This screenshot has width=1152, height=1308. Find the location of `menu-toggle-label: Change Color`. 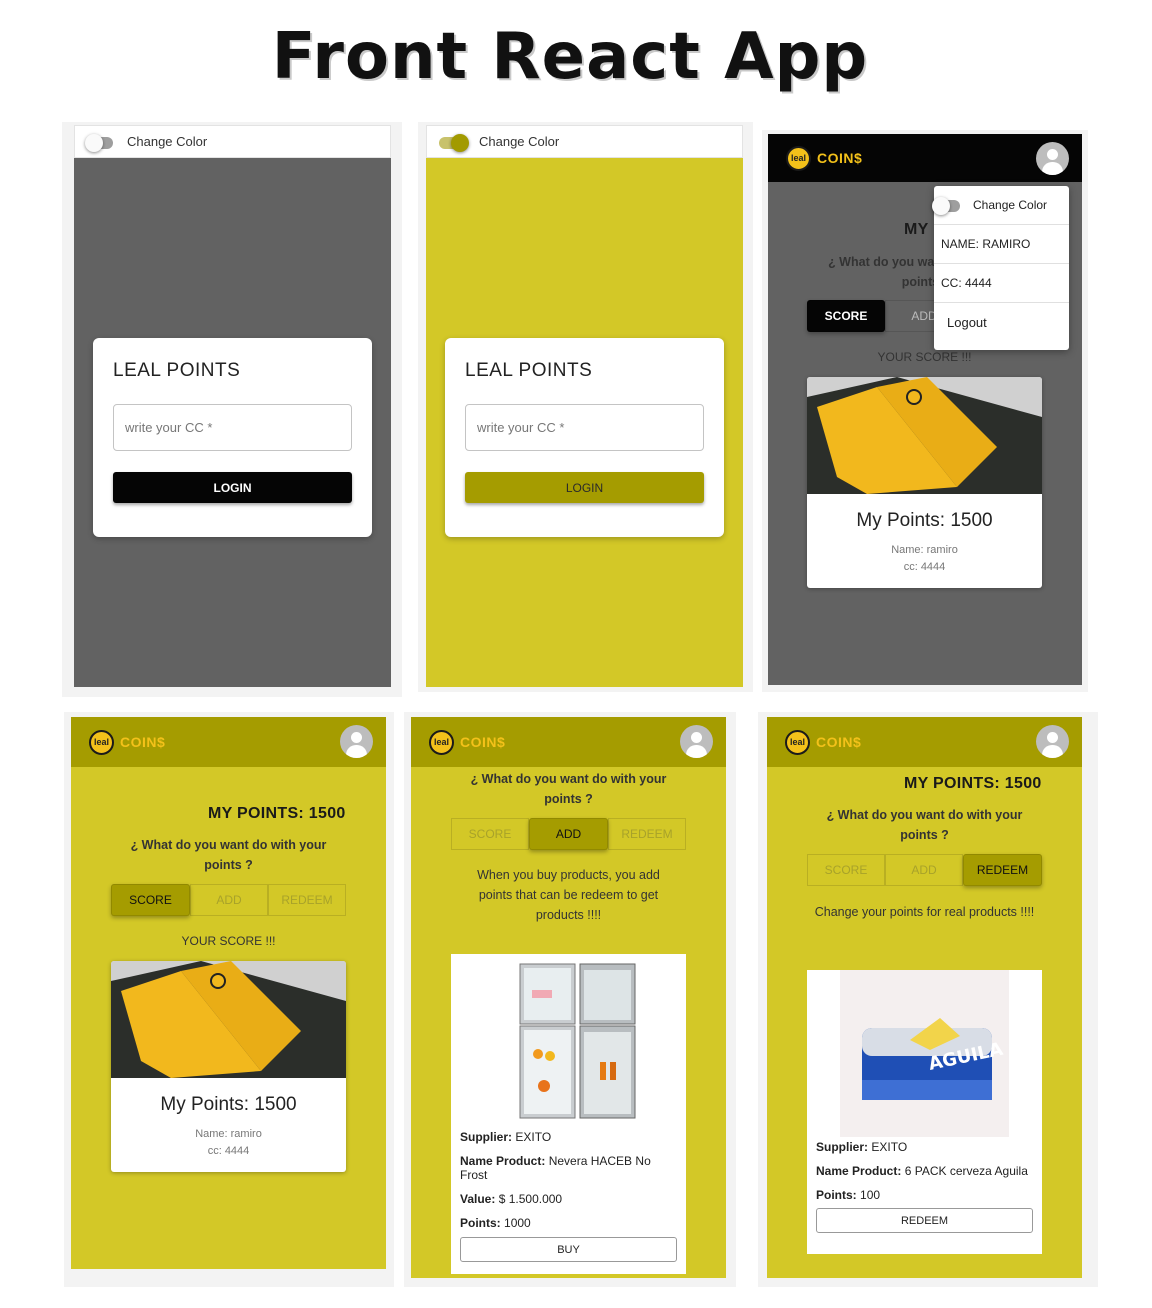

menu-toggle-label: Change Color is located at coordinates (1010, 205).